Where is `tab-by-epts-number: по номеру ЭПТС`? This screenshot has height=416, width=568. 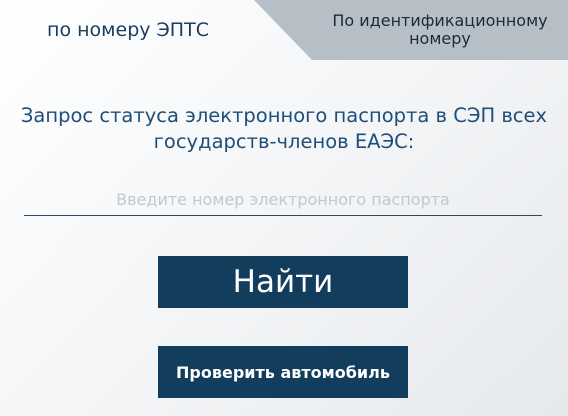
tab-by-epts-number: по номеру ЭПТС is located at coordinates (127, 30).